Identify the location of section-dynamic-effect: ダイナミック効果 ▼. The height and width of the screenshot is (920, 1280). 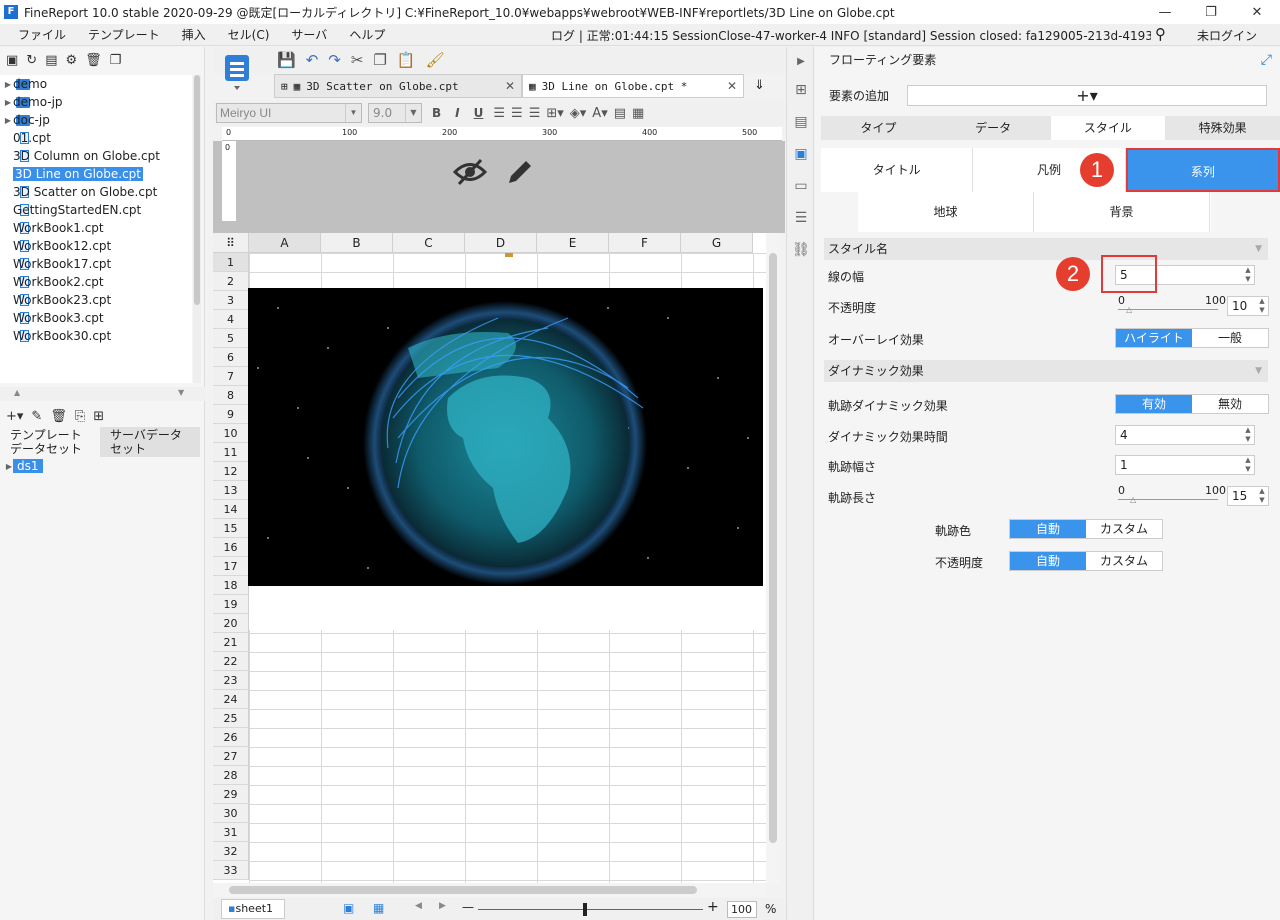
(1046, 371).